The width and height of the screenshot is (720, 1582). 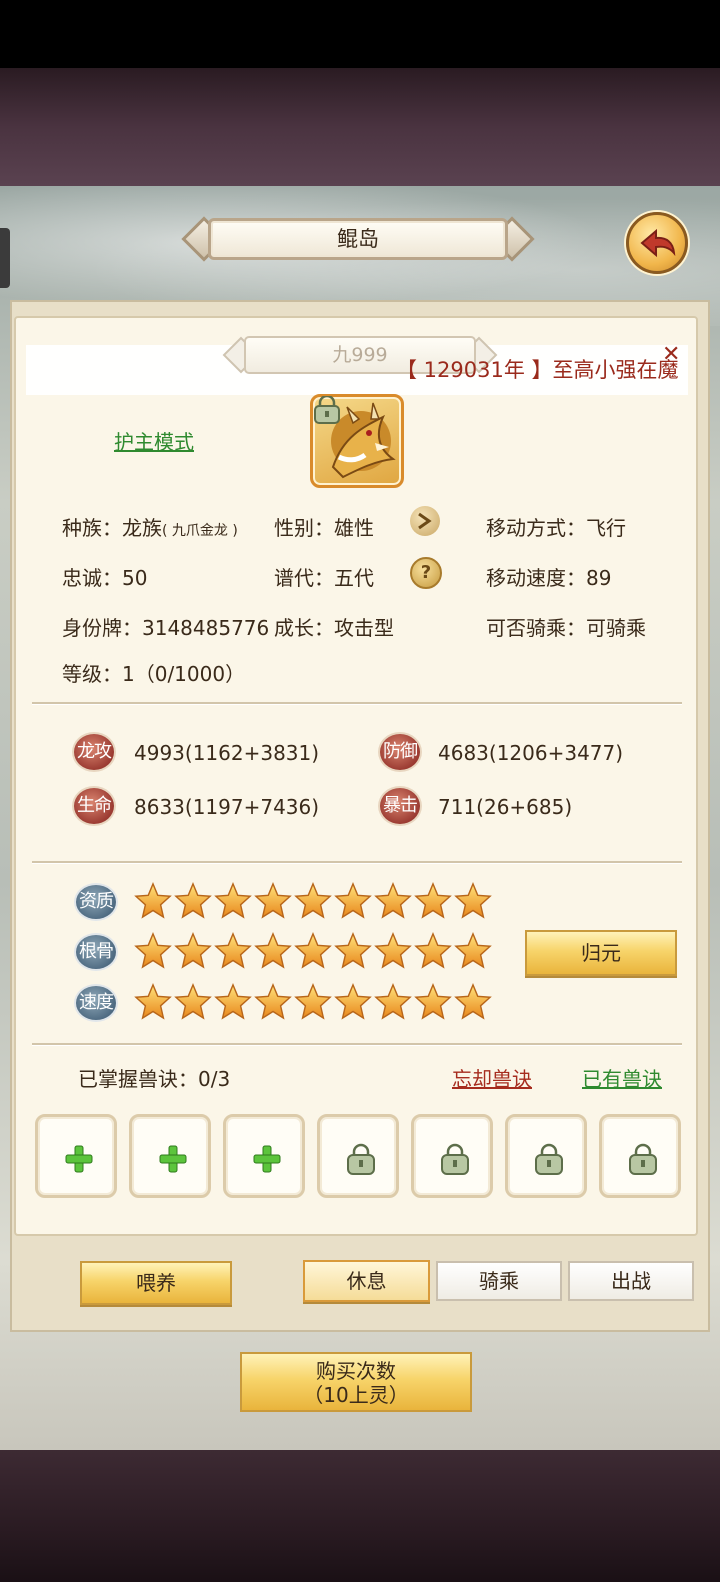 I want to click on buy-times-button: 购买次数 （10上灵）, so click(x=356, y=1382).